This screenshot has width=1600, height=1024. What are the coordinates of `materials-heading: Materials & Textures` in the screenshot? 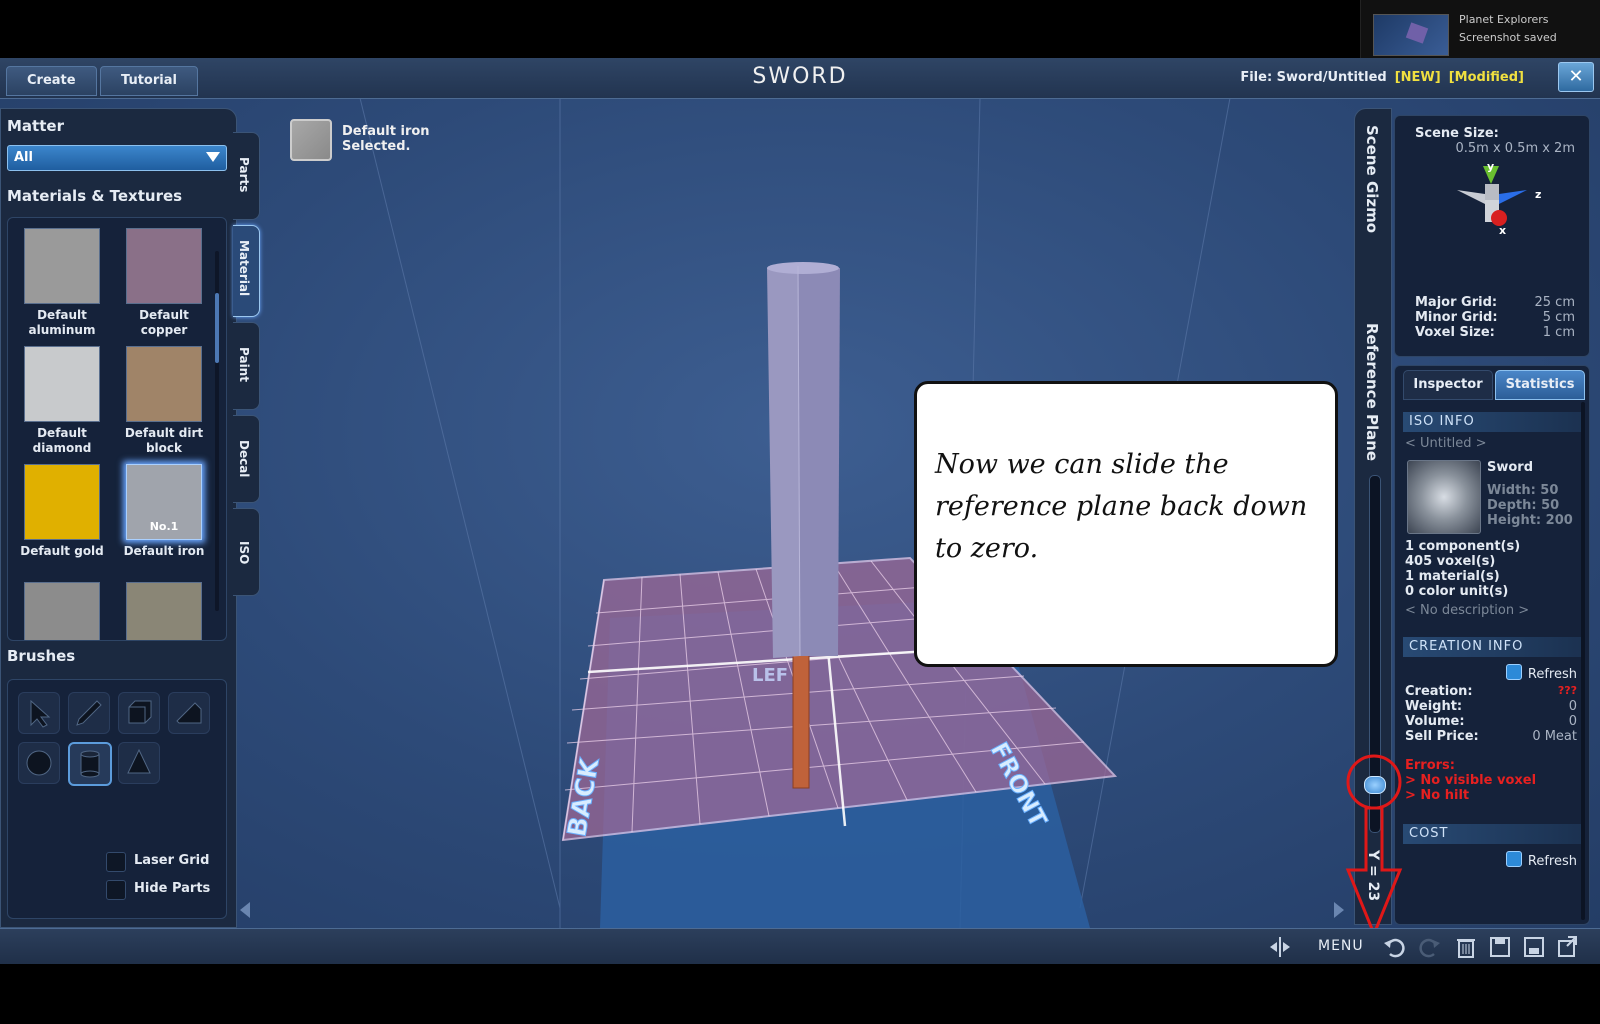 It's located at (95, 196).